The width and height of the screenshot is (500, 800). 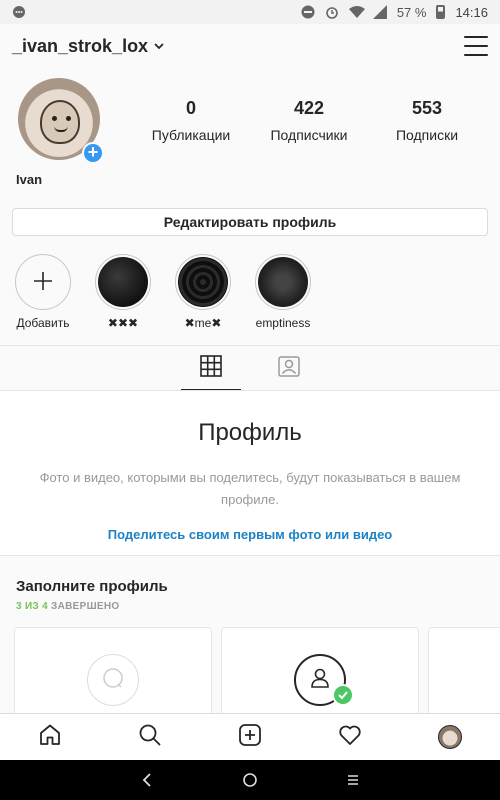 What do you see at coordinates (332, 12) in the screenshot?
I see `alarm-icon` at bounding box center [332, 12].